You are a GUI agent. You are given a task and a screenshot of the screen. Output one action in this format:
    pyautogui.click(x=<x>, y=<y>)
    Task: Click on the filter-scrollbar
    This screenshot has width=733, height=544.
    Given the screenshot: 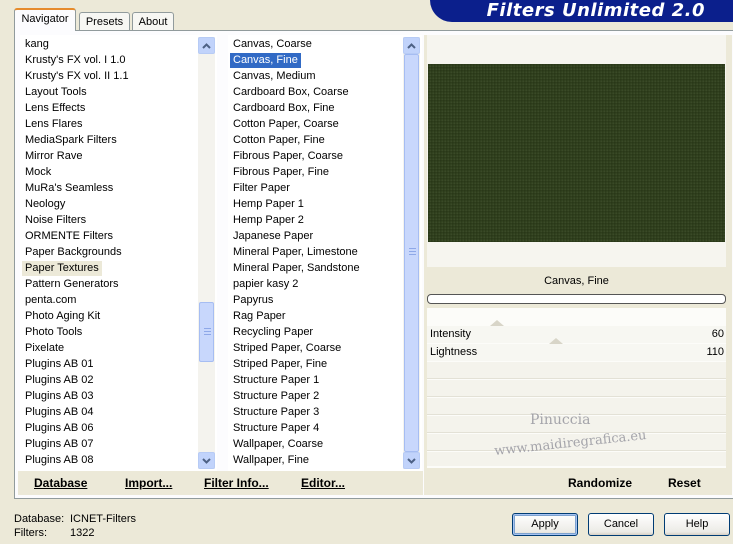 What is the action you would take?
    pyautogui.click(x=411, y=253)
    